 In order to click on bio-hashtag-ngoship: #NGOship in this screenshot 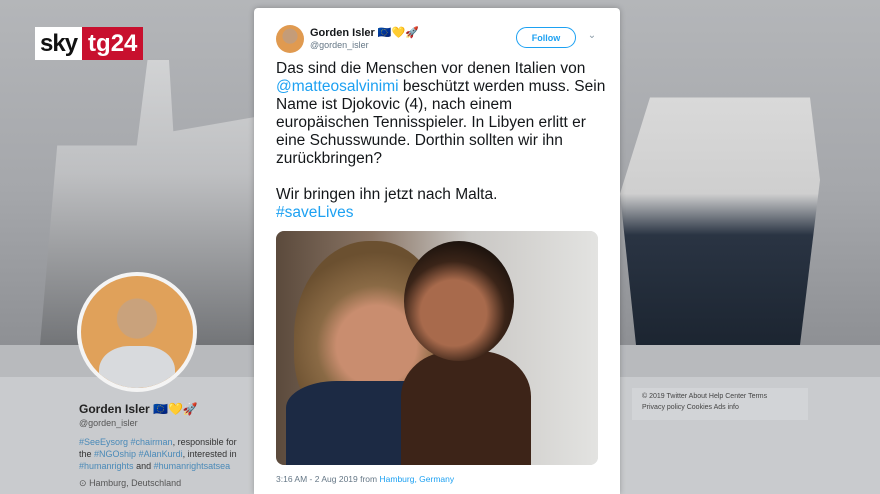, I will do `click(115, 454)`.